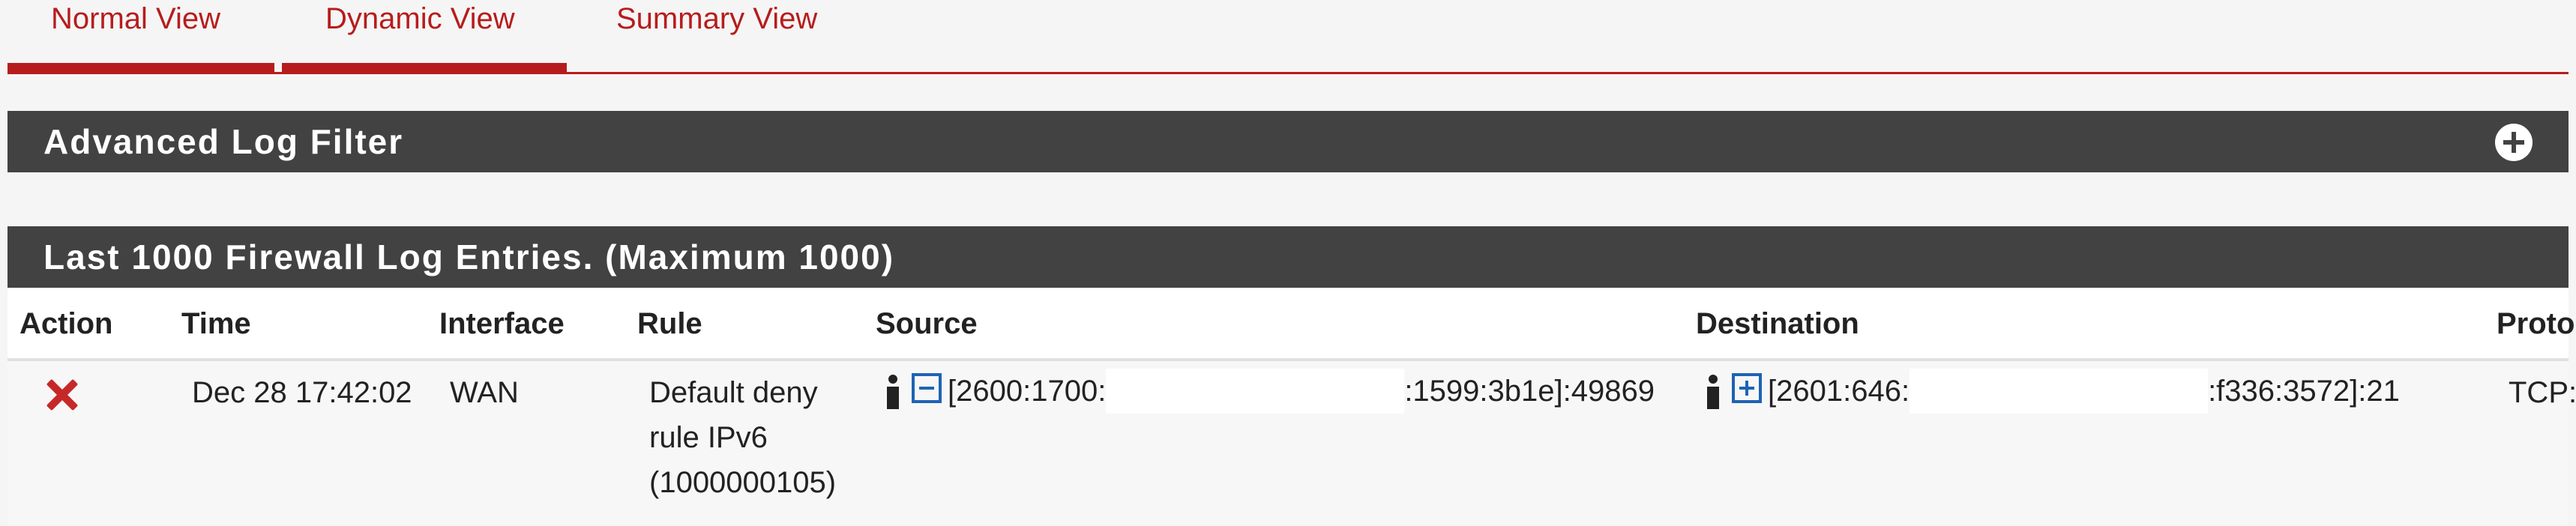  I want to click on log-rule-line-2: rule IPv6, so click(708, 437).